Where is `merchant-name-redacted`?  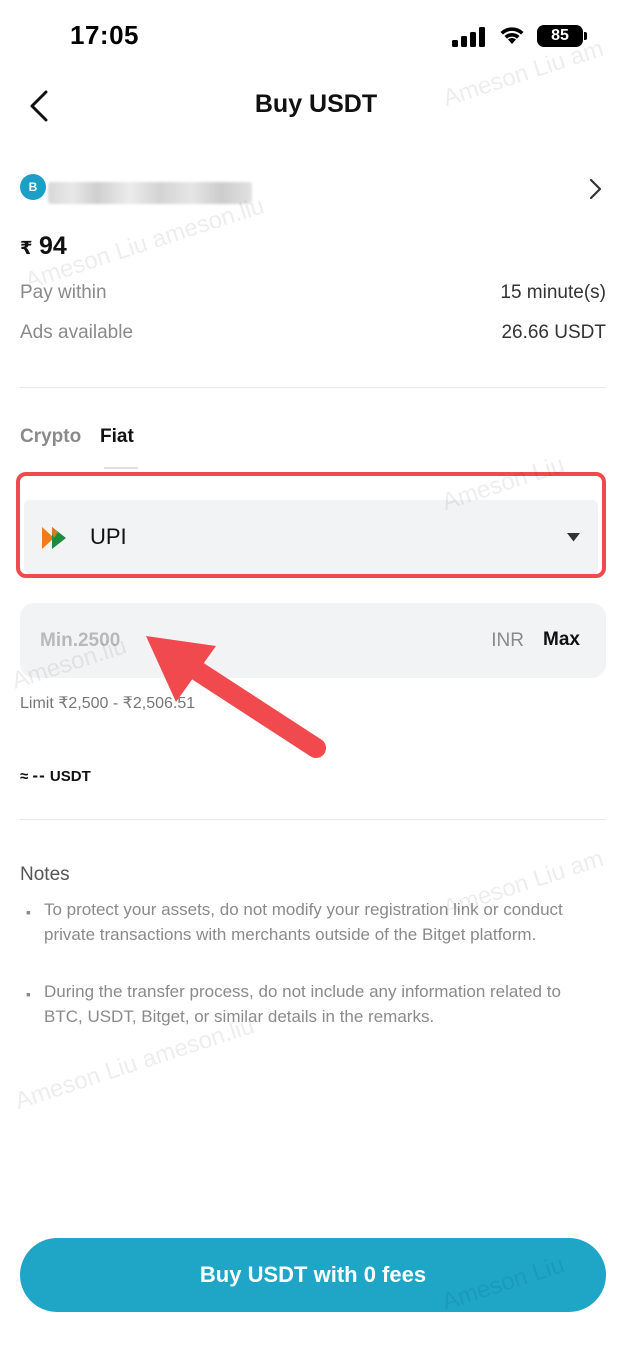
merchant-name-redacted is located at coordinates (150, 193).